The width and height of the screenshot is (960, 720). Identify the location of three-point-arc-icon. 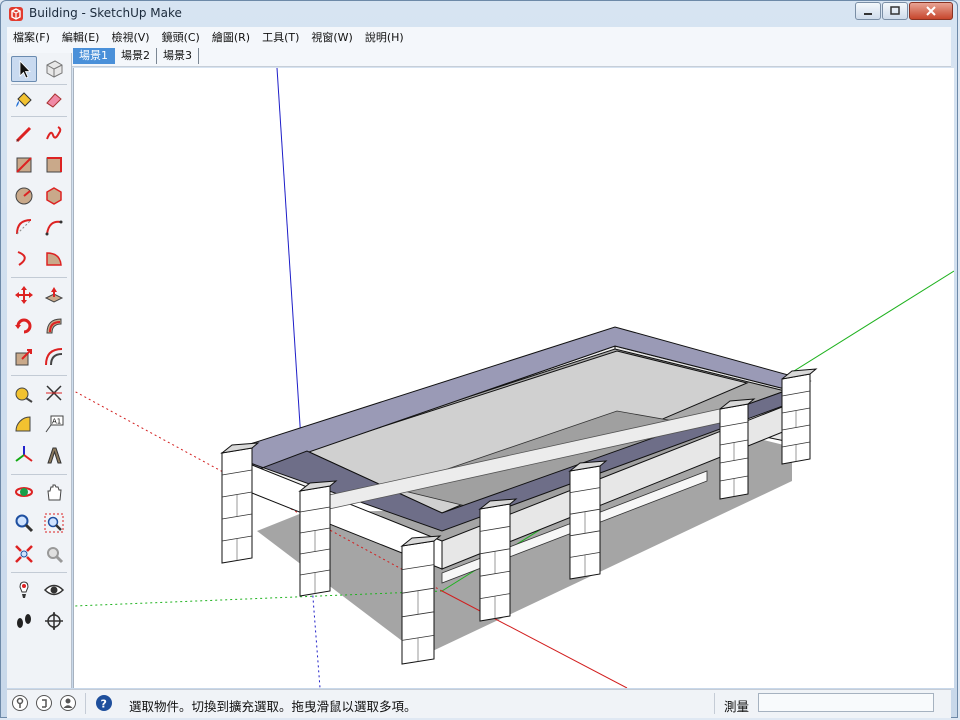
(21, 258).